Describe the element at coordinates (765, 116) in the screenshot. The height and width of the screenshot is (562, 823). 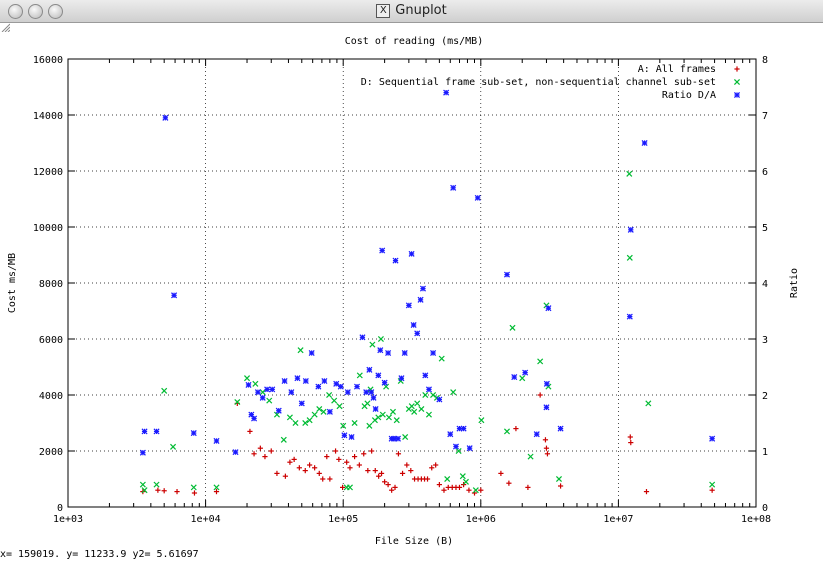
I see `y2-tick-label: 7` at that location.